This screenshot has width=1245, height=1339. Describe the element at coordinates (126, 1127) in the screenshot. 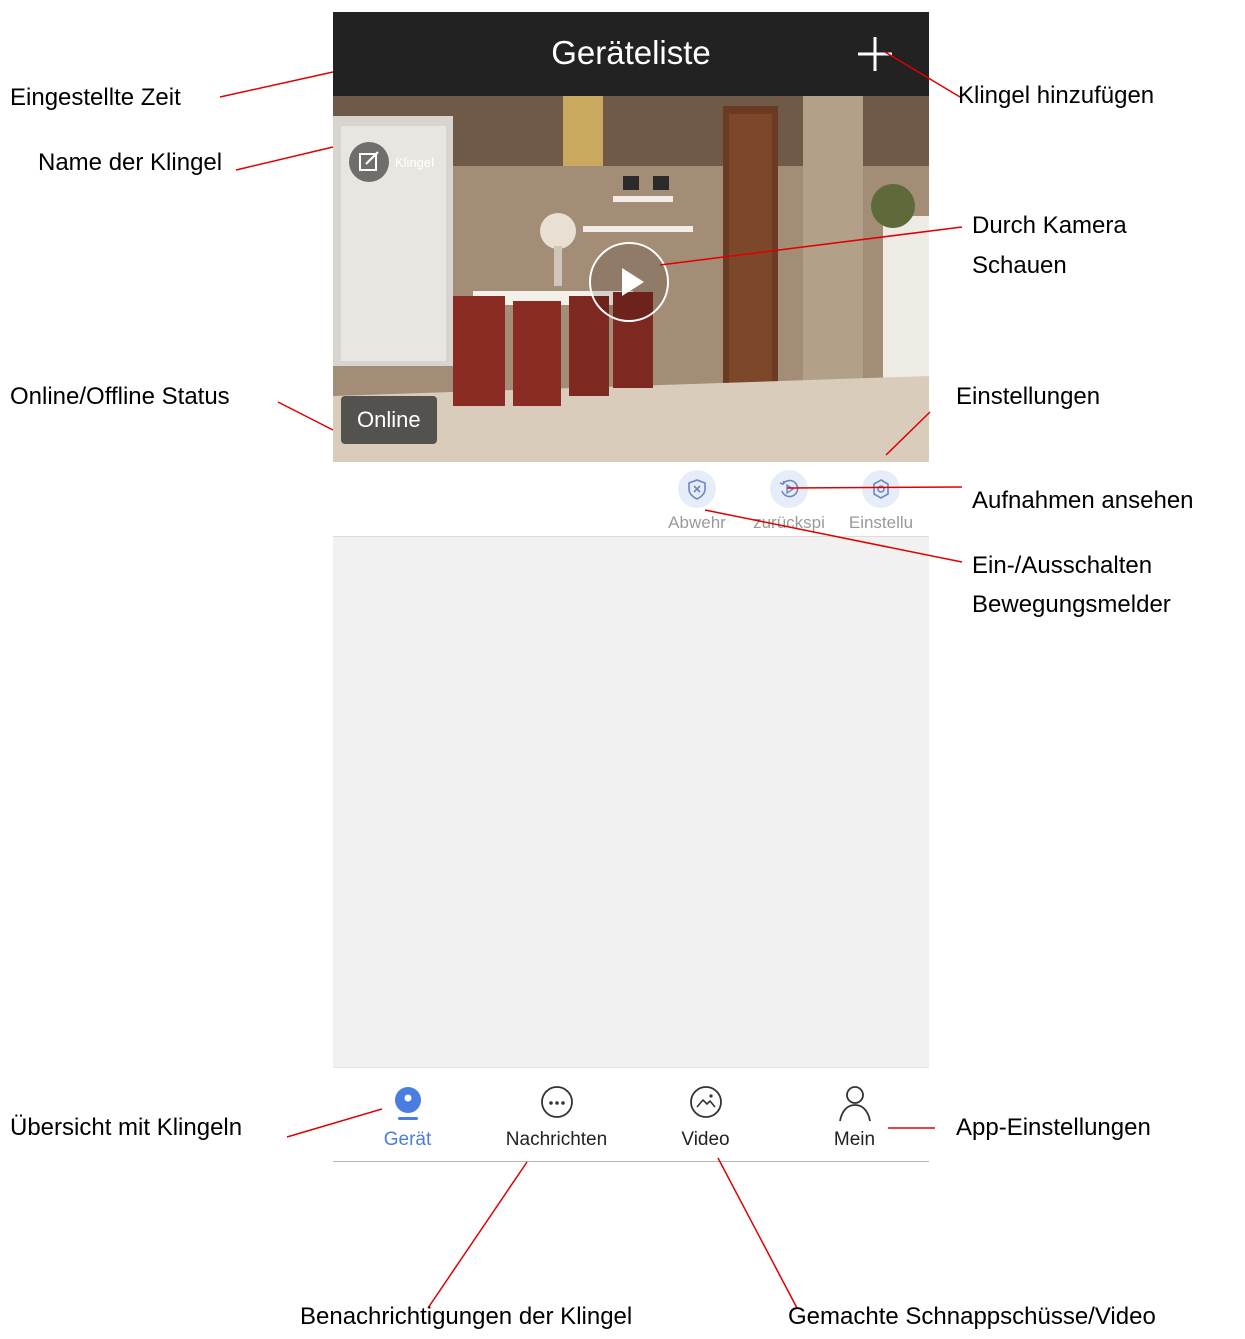

I see `callout-overview: Übersicht mit Klingeln` at that location.